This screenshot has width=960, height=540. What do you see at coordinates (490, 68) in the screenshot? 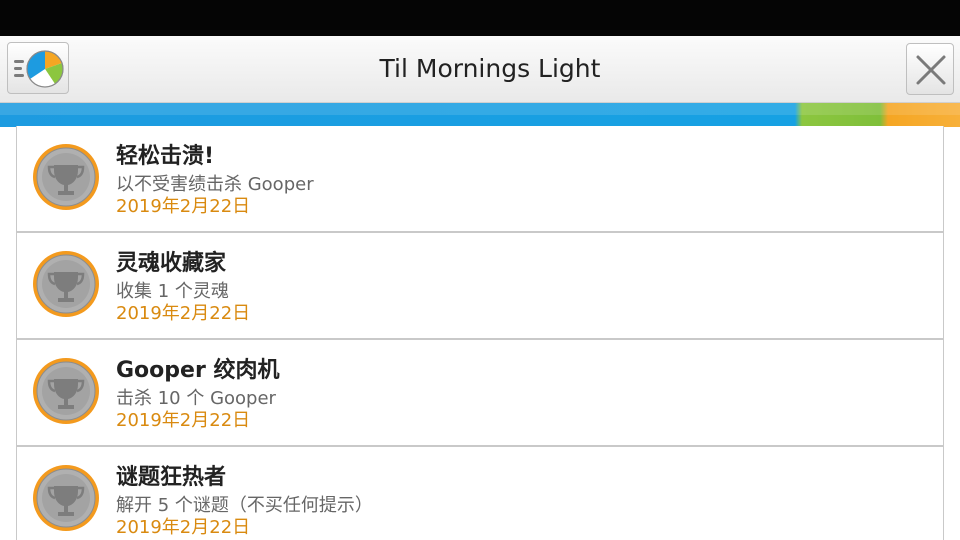
I see `page-title: Til Mornings Light` at bounding box center [490, 68].